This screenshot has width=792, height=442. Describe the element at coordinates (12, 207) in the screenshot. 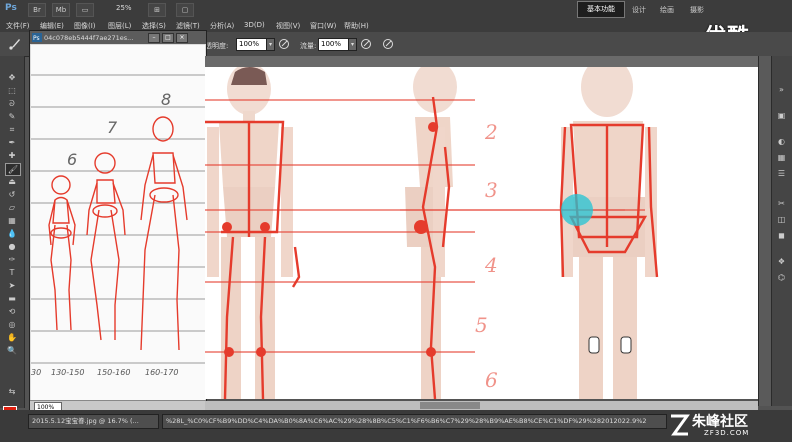

I see `eraser-icon: ▱` at that location.